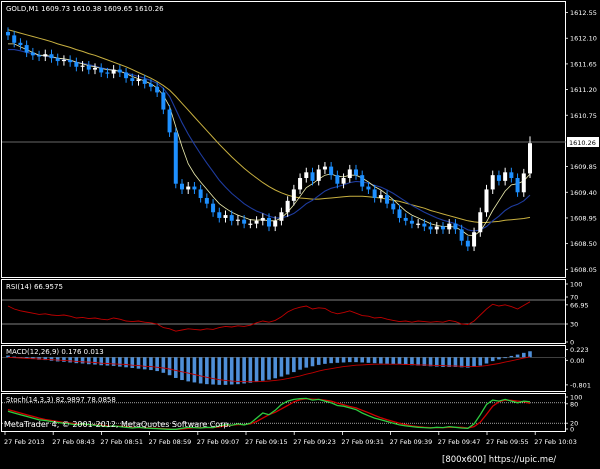 The image size is (600, 469). What do you see at coordinates (269, 368) in the screenshot?
I see `macd-histogram` at bounding box center [269, 368].